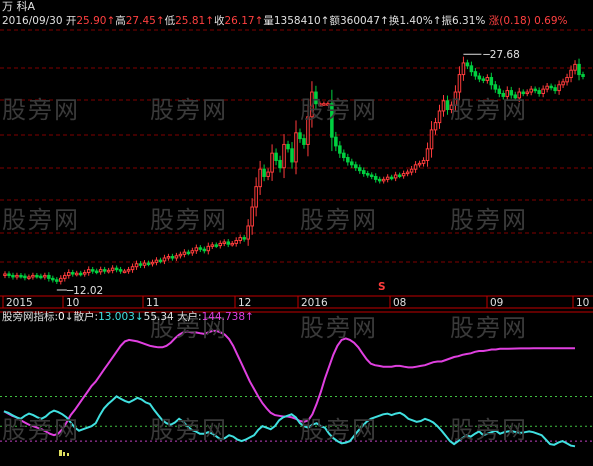 This screenshot has height=466, width=593. What do you see at coordinates (69, 317) in the screenshot?
I see `down-arrow-icon: ↓` at bounding box center [69, 317].